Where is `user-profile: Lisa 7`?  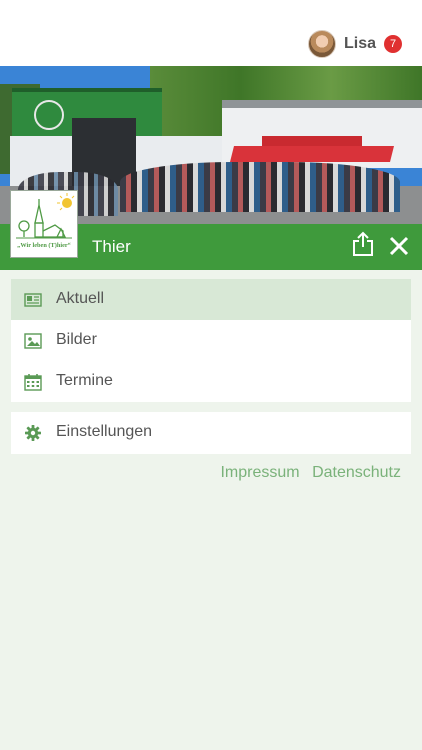
user-profile: Lisa 7 is located at coordinates (354, 44).